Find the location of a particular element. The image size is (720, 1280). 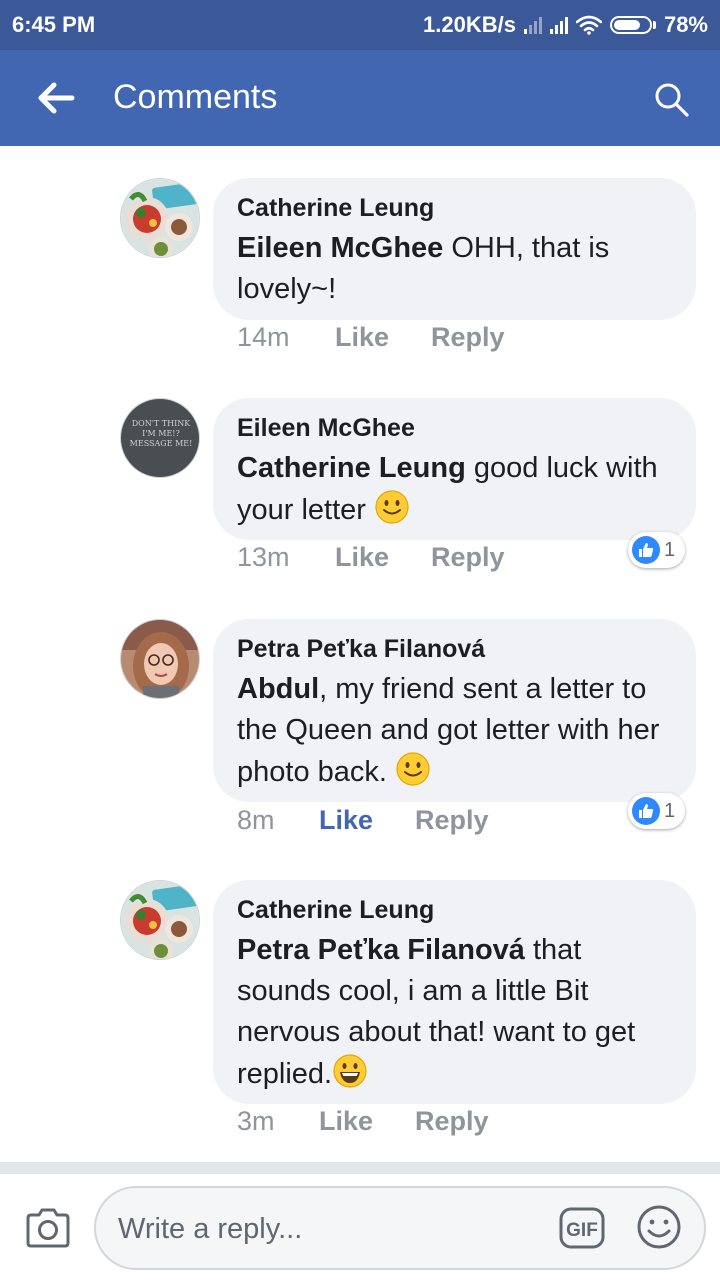

comment-time: 14m is located at coordinates (263, 337).